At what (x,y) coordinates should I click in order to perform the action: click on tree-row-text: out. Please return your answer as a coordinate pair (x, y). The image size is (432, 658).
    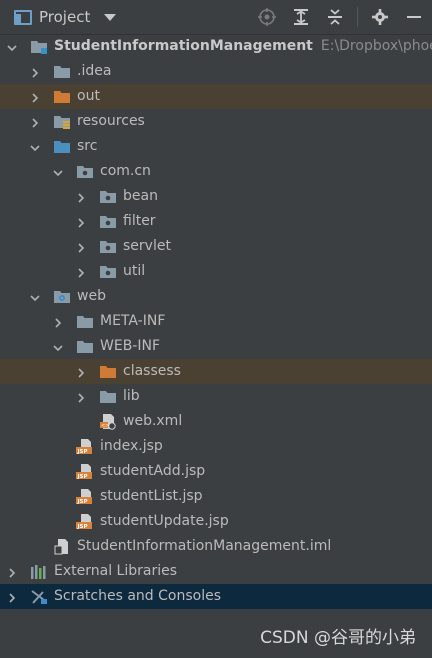
    Looking at the image, I should click on (88, 96).